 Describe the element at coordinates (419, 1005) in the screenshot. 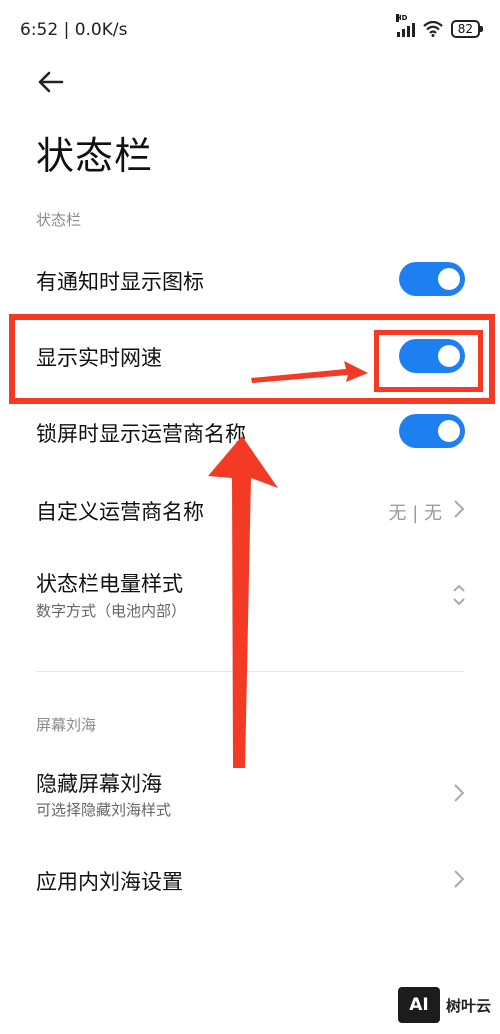

I see `watermark-logo: AI` at that location.